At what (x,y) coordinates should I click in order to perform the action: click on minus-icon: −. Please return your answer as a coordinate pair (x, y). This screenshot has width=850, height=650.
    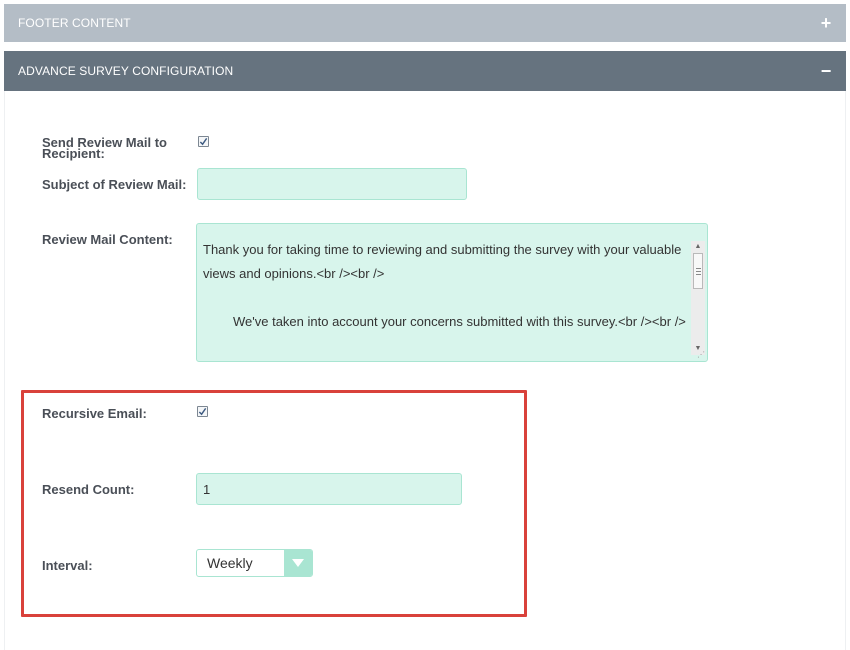
    Looking at the image, I should click on (826, 71).